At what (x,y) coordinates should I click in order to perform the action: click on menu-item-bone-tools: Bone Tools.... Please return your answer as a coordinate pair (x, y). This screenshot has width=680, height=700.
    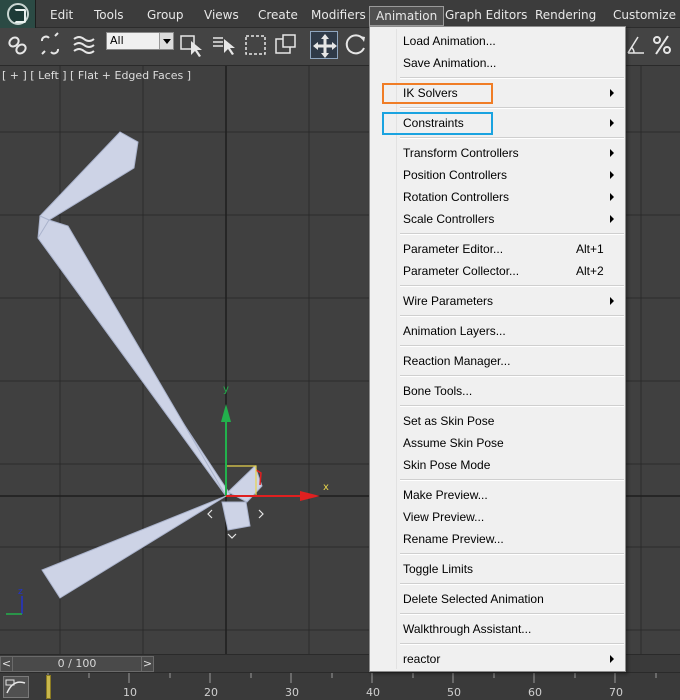
    Looking at the image, I should click on (497, 391).